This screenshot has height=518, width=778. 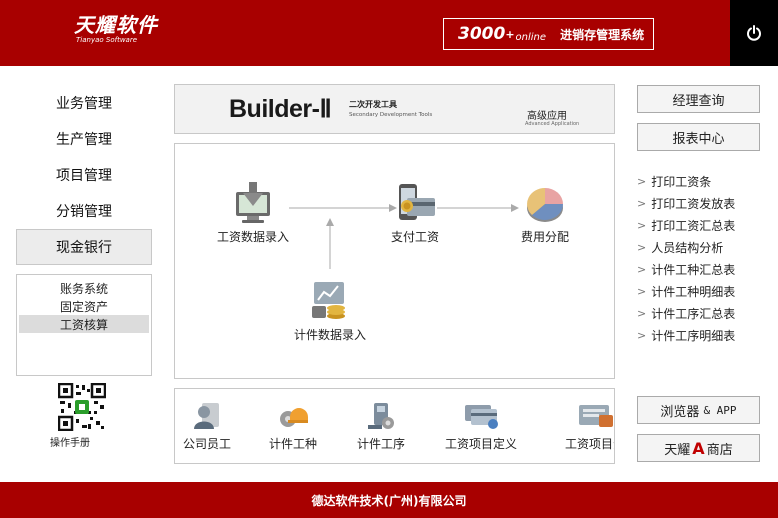 What do you see at coordinates (294, 417) in the screenshot?
I see `worker-helmet-icon` at bounding box center [294, 417].